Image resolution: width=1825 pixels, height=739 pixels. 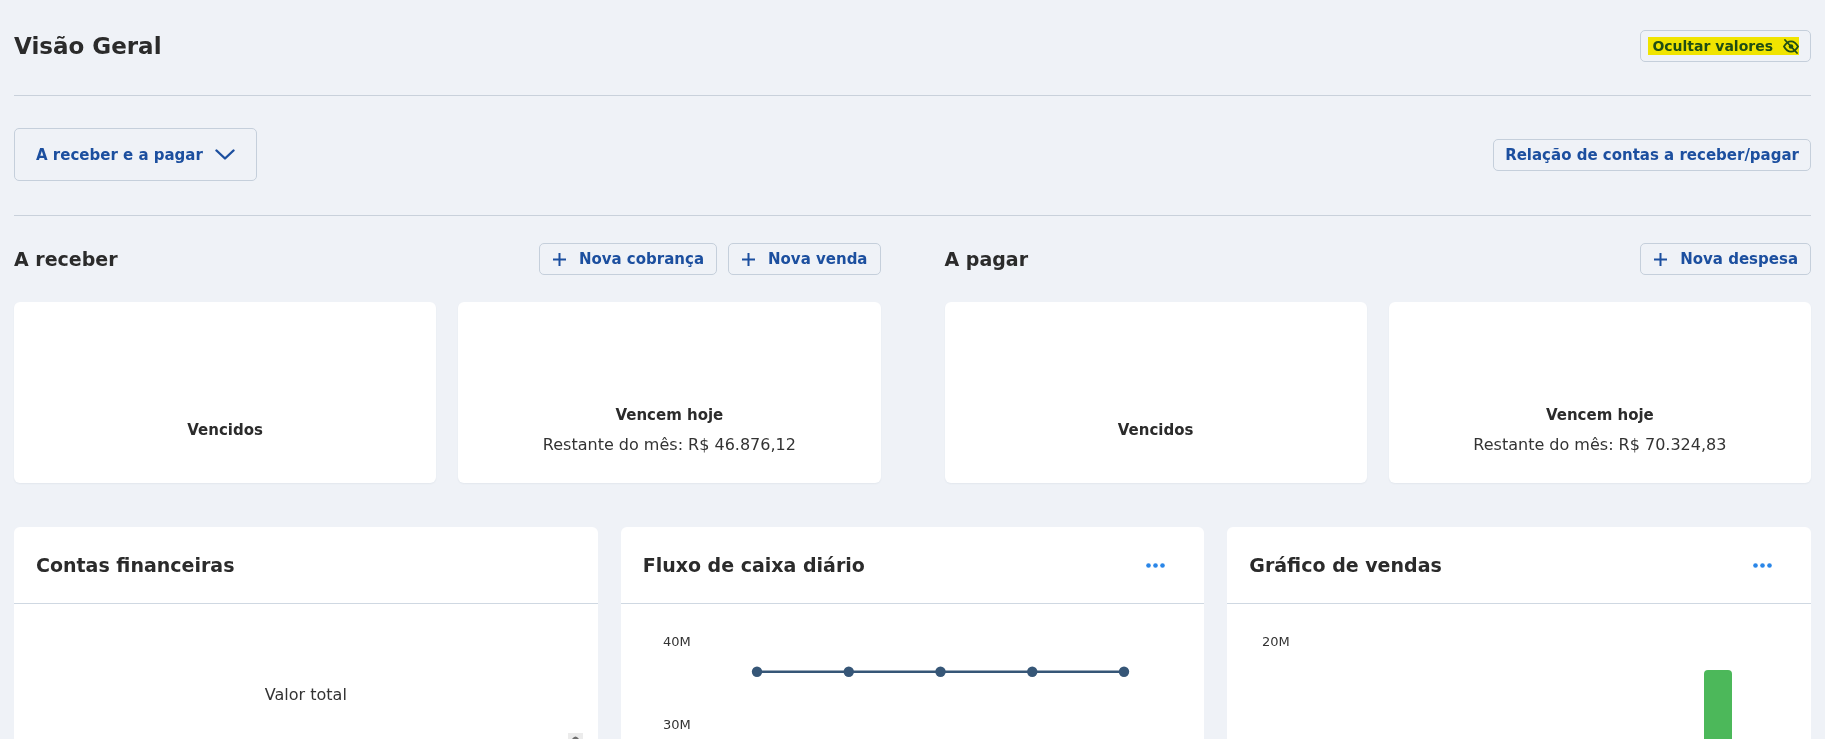 I want to click on axis-tick-label: 20M, so click(x=1276, y=641).